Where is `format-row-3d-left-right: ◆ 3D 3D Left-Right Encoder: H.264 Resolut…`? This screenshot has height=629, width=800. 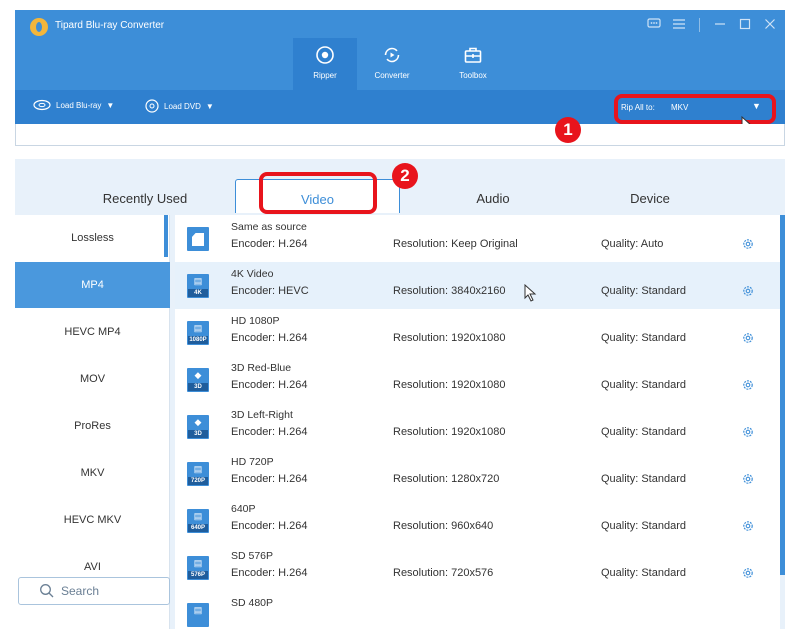
format-row-3d-left-right: ◆ 3D 3D Left-Right Encoder: H.264 Resolut… is located at coordinates (477, 426).